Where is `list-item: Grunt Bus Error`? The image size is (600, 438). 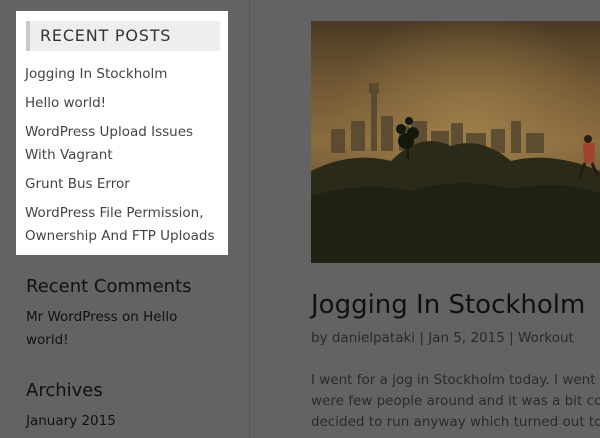 list-item: Grunt Bus Error is located at coordinates (125, 184).